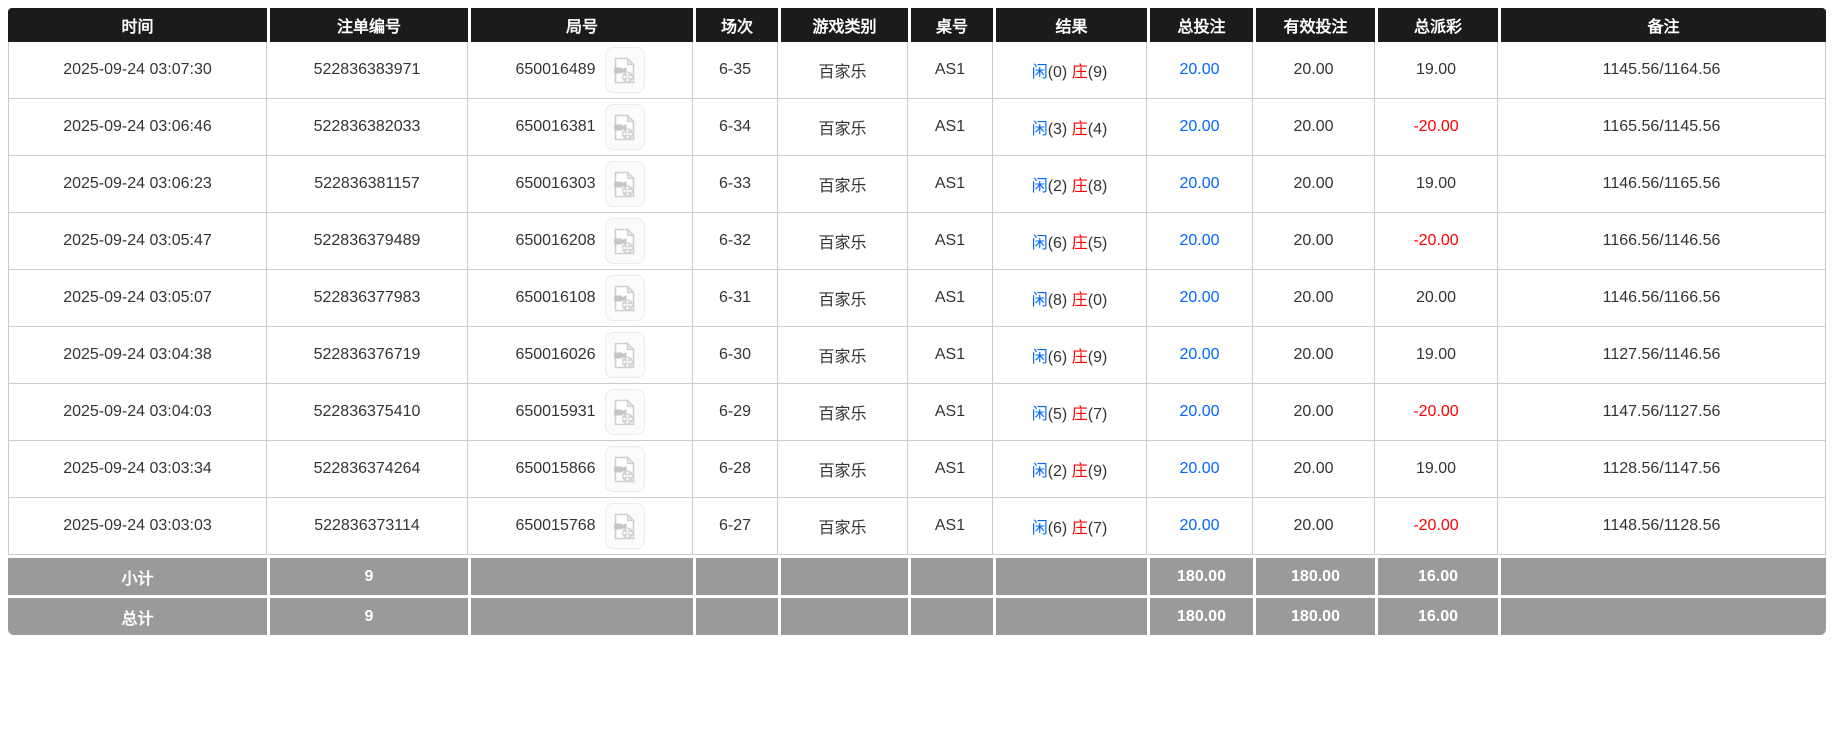 The width and height of the screenshot is (1834, 751). What do you see at coordinates (950, 25) in the screenshot?
I see `col-header-table-no: 桌号` at bounding box center [950, 25].